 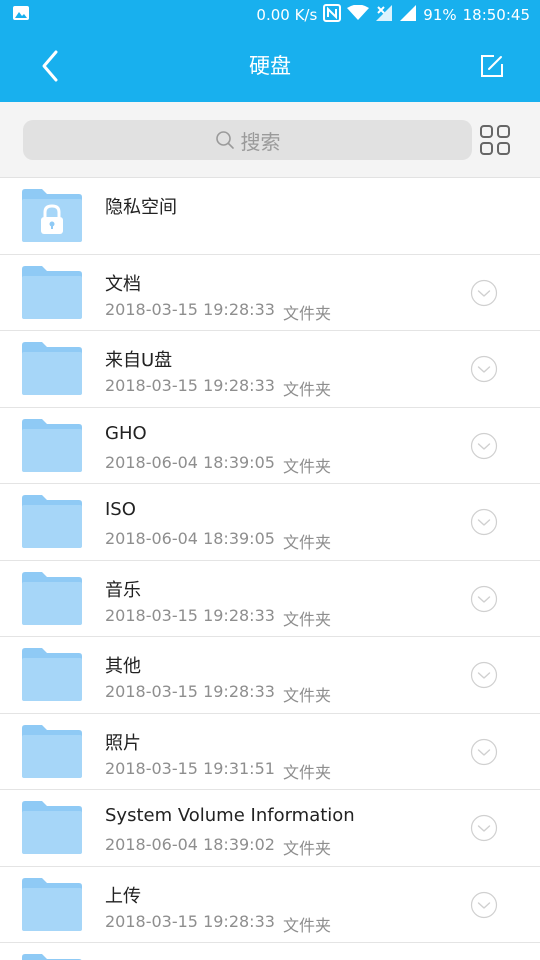 I want to click on search-bar-area: 搜索, so click(x=270, y=140).